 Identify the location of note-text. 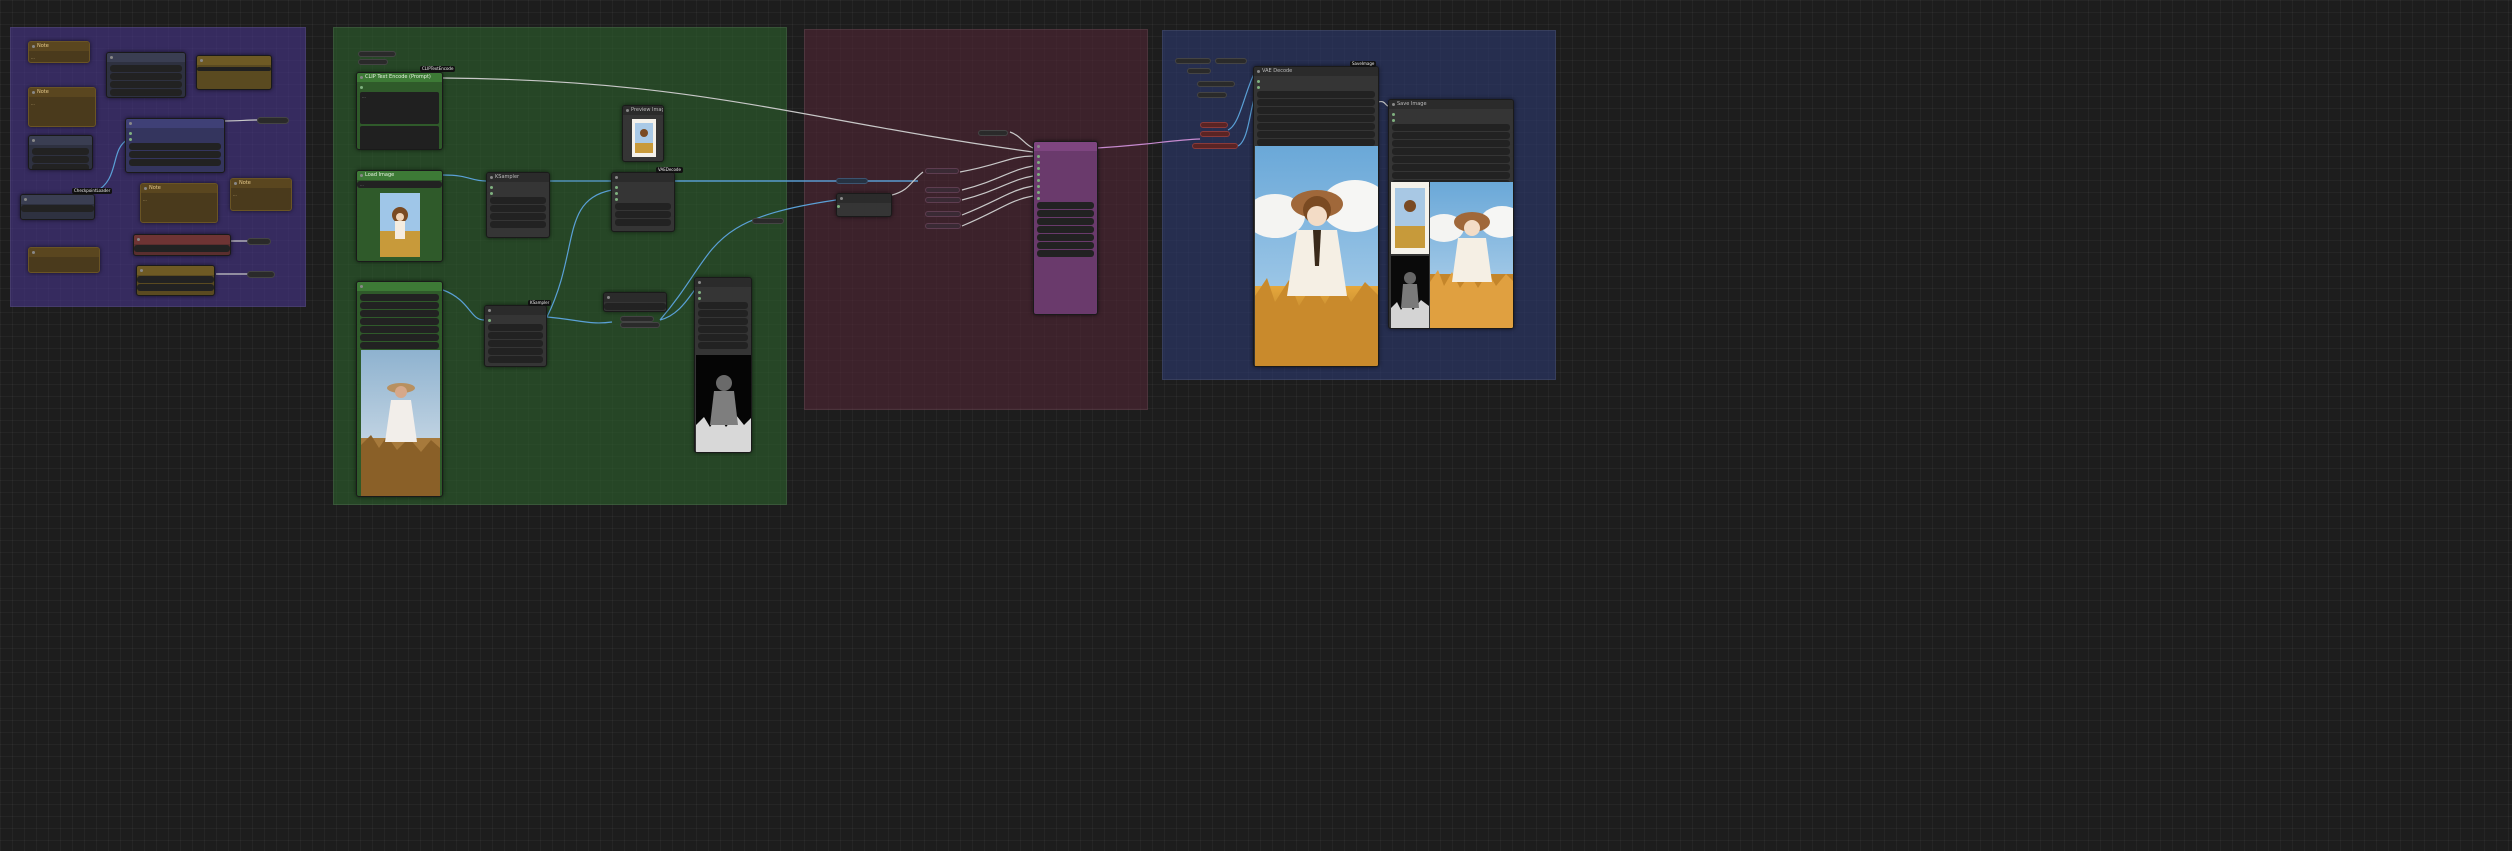
(64, 261).